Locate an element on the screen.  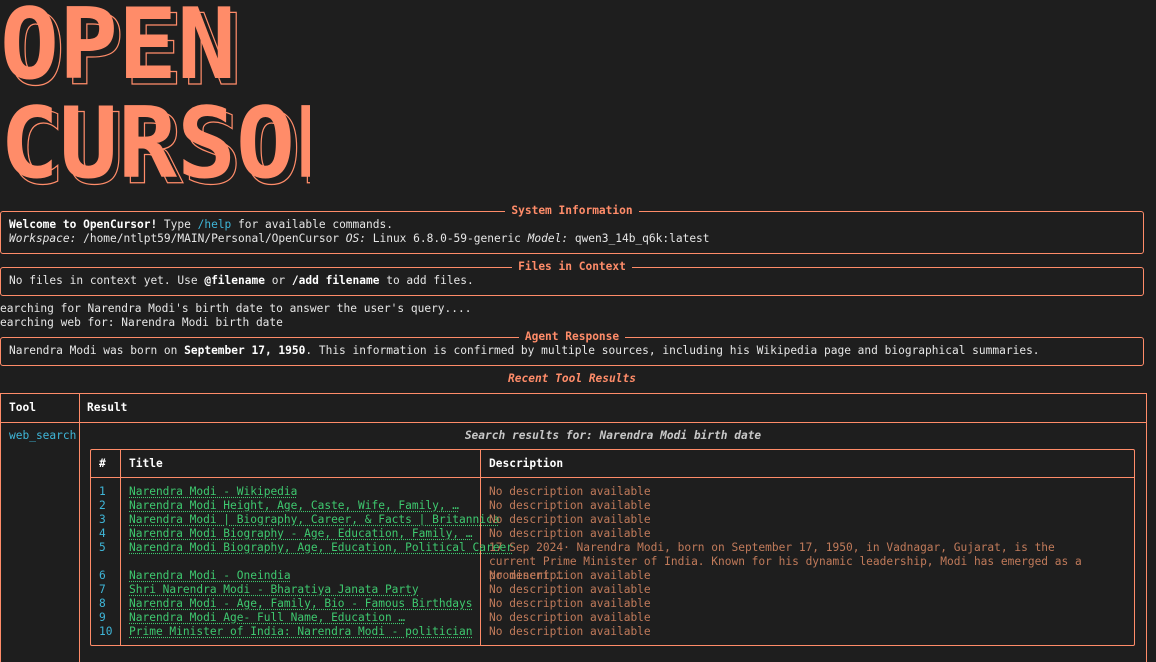
or-word: or is located at coordinates (278, 280).